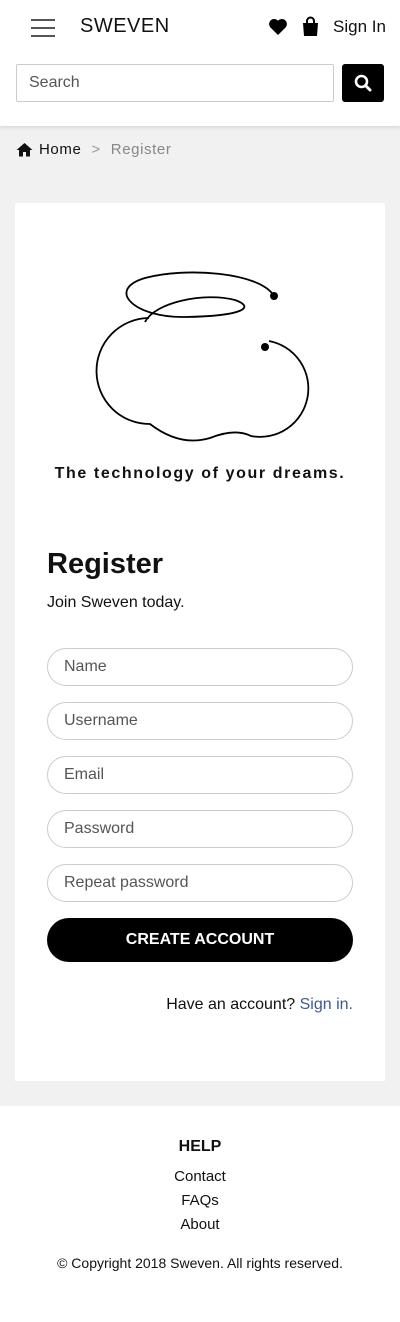 Image resolution: width=400 pixels, height=1322 pixels. Describe the element at coordinates (200, 775) in the screenshot. I see `email-field` at that location.